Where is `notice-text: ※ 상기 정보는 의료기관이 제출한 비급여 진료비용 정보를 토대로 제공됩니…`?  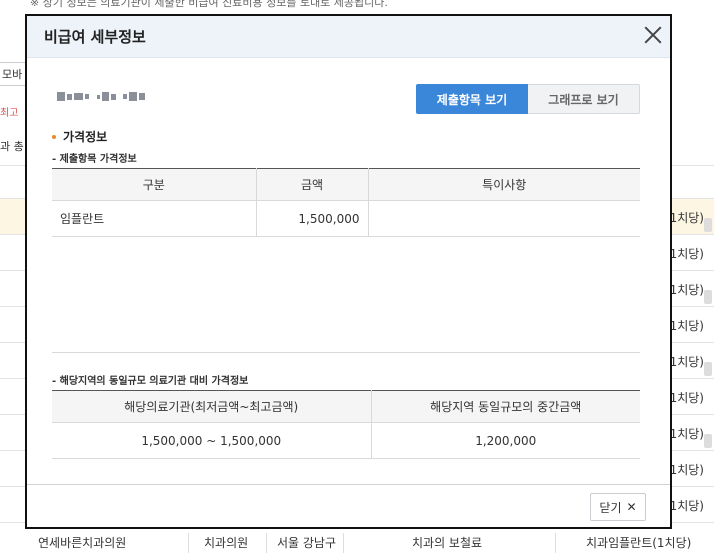
notice-text: ※ 상기 정보는 의료기관이 제출한 비급여 진료비용 정보를 토대로 제공됩니… is located at coordinates (209, 4).